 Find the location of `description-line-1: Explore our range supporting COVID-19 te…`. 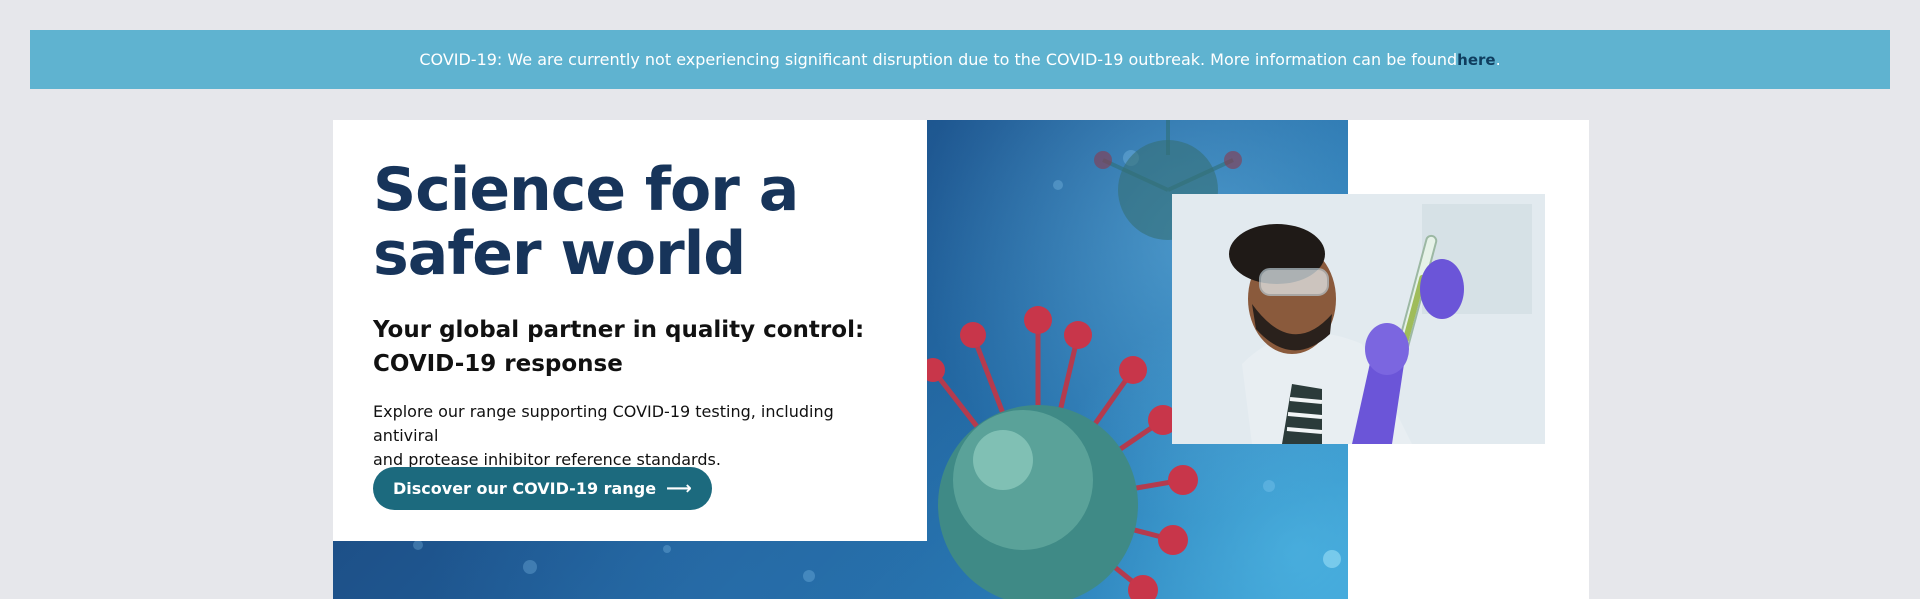

description-line-1: Explore our range supporting COVID-19 te… is located at coordinates (603, 423).